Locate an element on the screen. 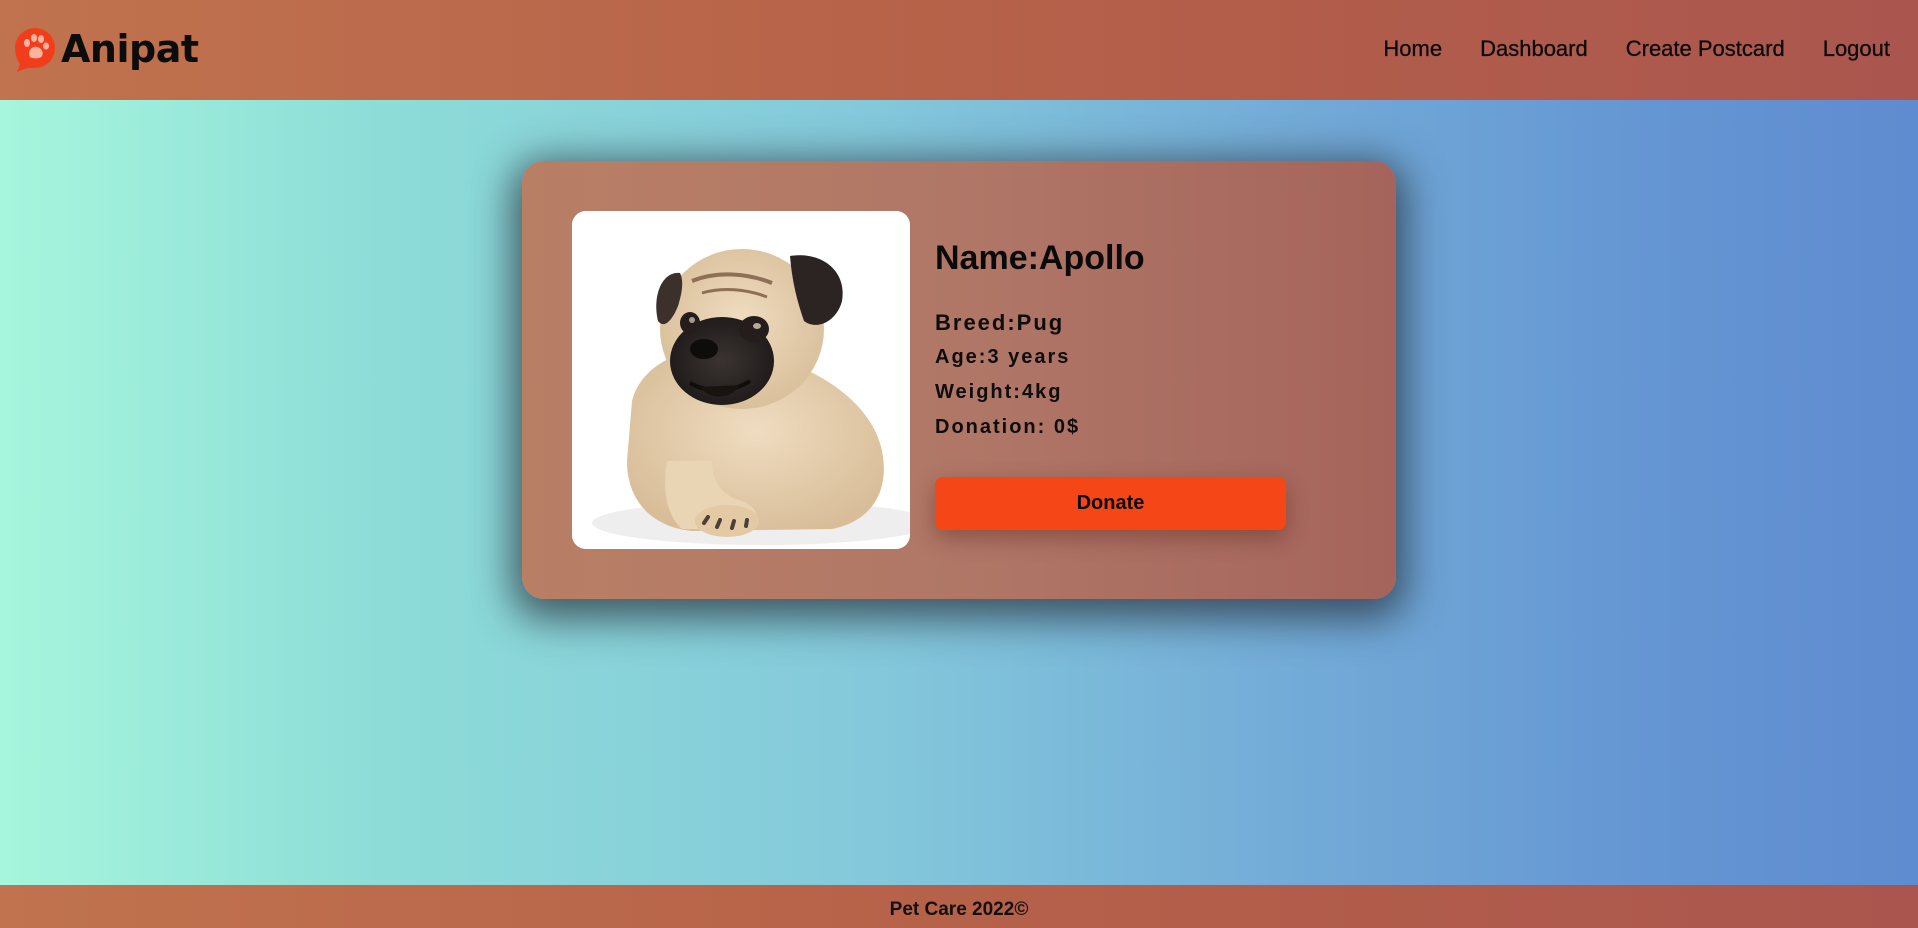 The image size is (1918, 928). brand-name: Anipat is located at coordinates (130, 49).